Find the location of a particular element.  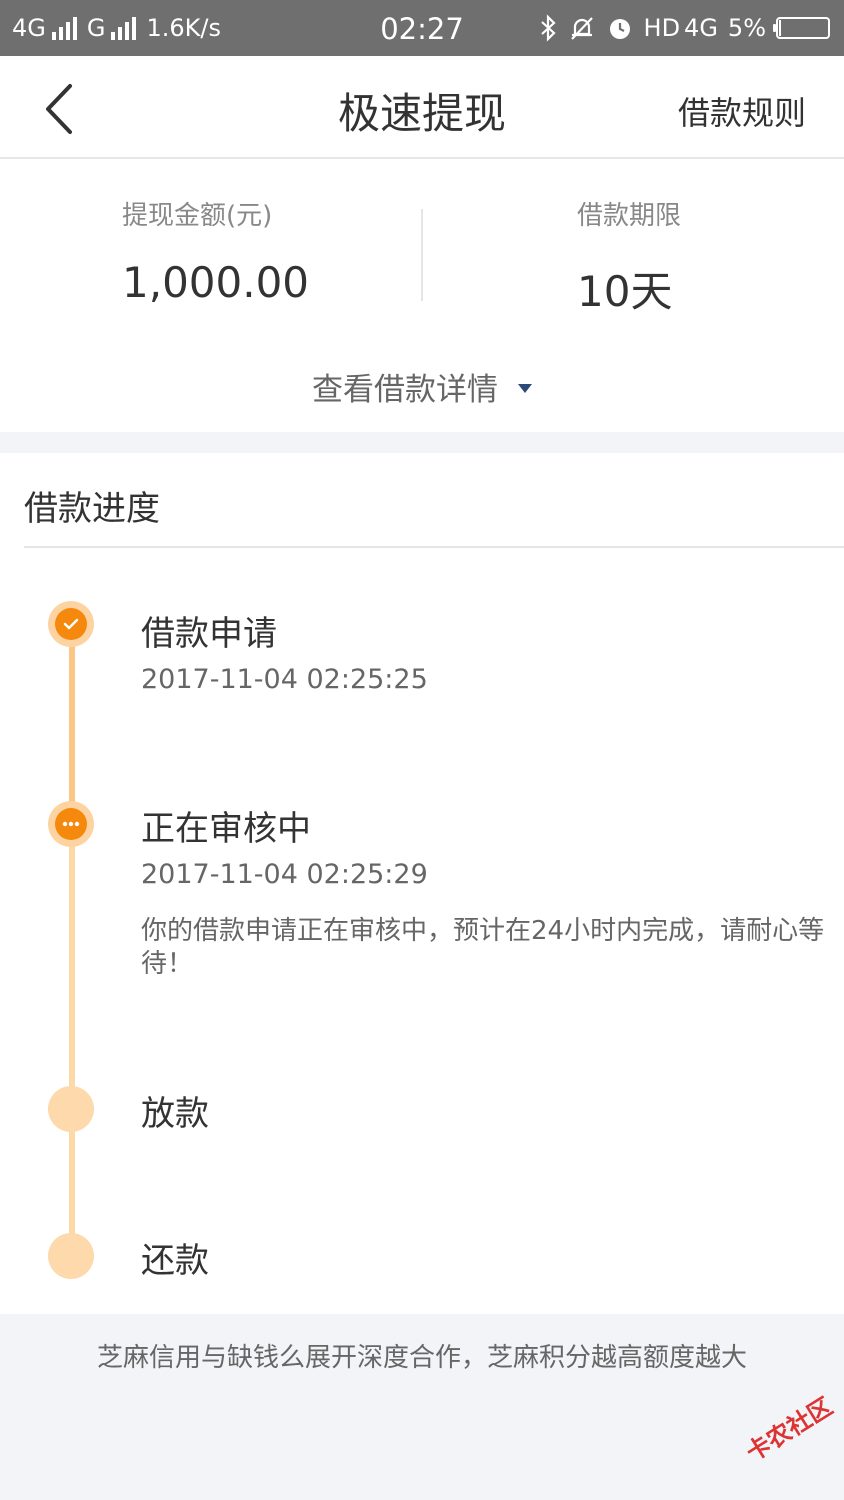

bluetooth-icon is located at coordinates (548, 28).